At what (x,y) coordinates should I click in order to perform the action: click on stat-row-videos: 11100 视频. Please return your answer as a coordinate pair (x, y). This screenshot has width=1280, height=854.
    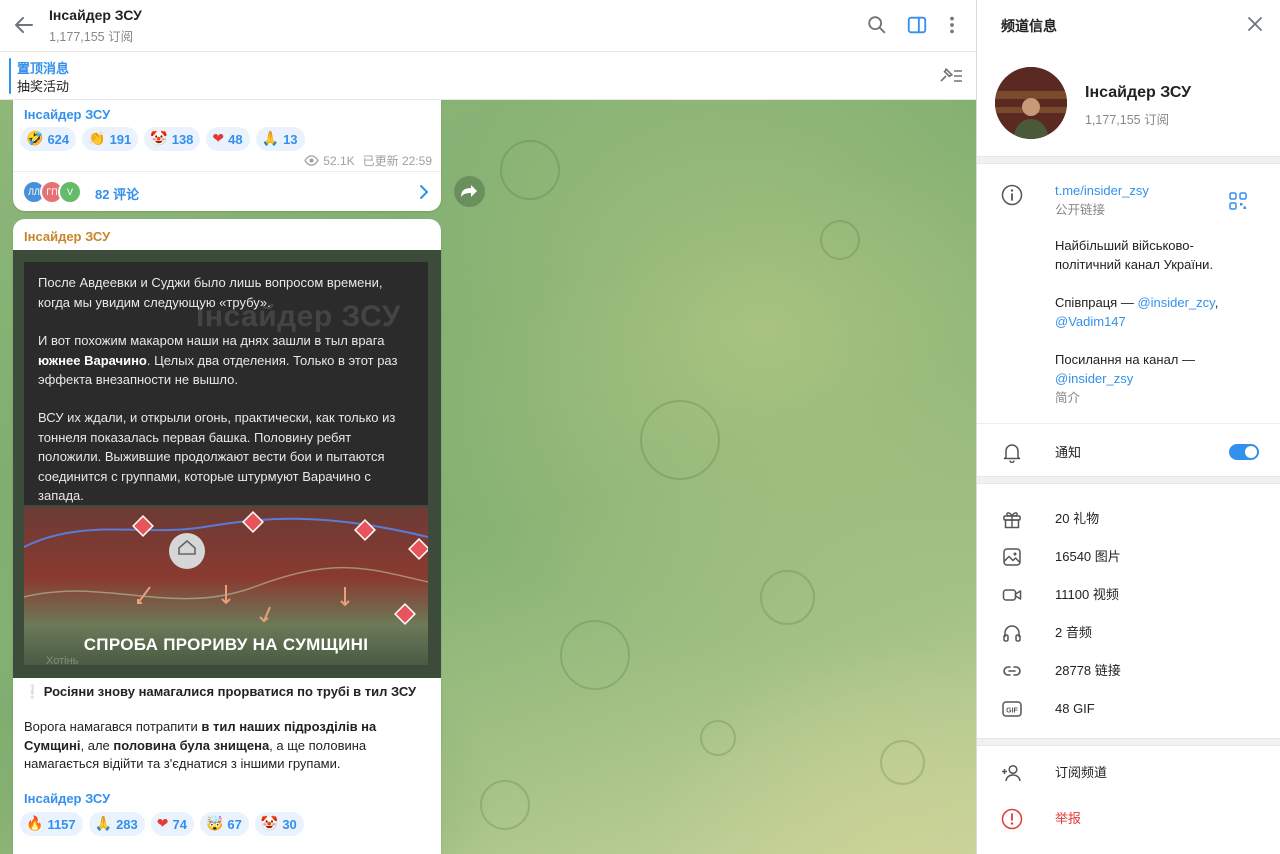
    Looking at the image, I should click on (1128, 595).